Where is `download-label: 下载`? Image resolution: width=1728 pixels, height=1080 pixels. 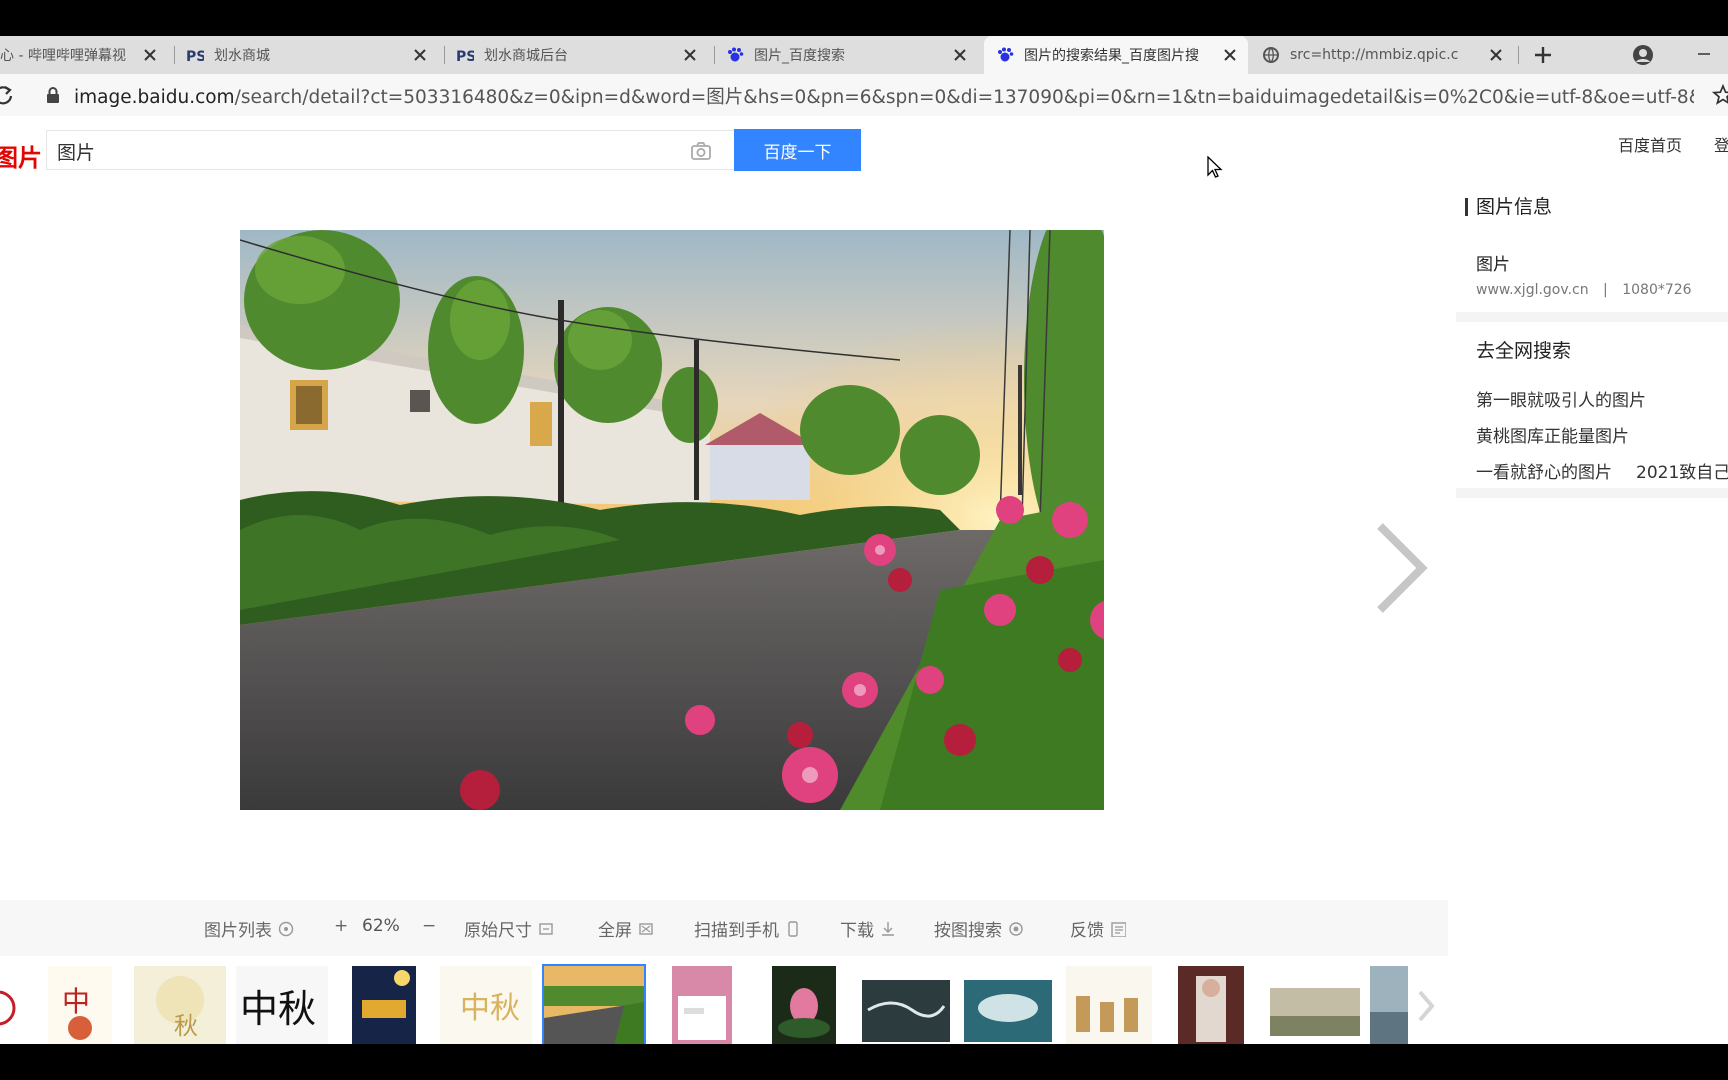 download-label: 下载 is located at coordinates (857, 931).